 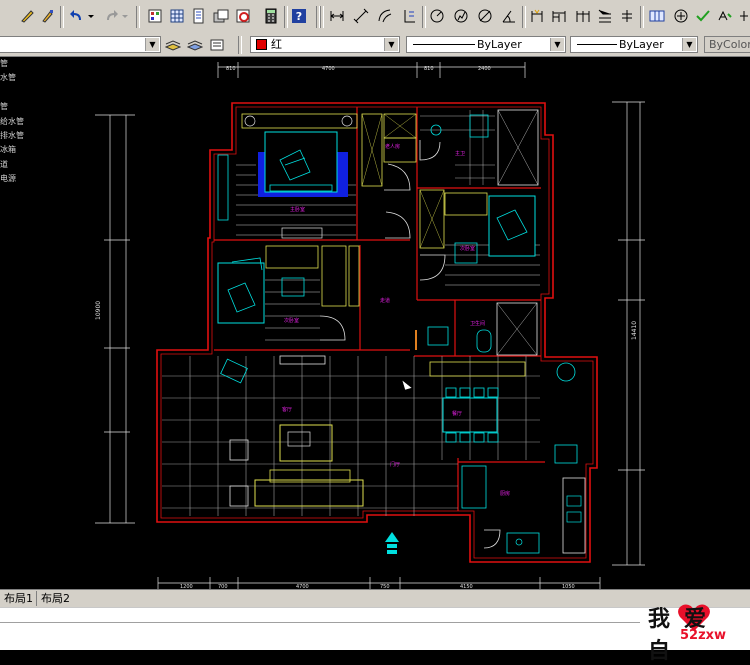 What do you see at coordinates (703, 16) in the screenshot?
I see `dimension-edit-icon` at bounding box center [703, 16].